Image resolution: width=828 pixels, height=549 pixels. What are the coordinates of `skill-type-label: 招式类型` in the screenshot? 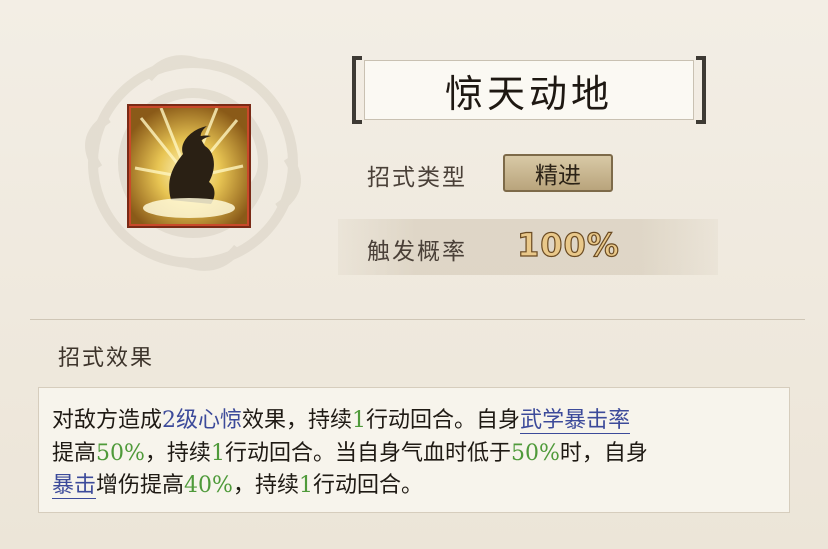 It's located at (417, 178).